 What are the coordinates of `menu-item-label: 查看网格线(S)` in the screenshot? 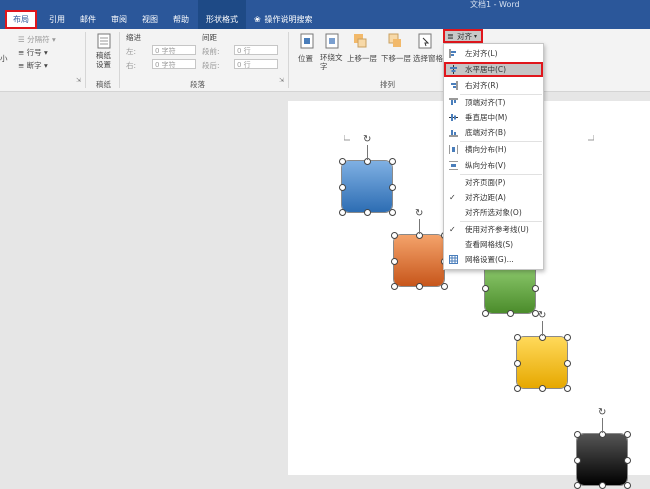 It's located at (489, 244).